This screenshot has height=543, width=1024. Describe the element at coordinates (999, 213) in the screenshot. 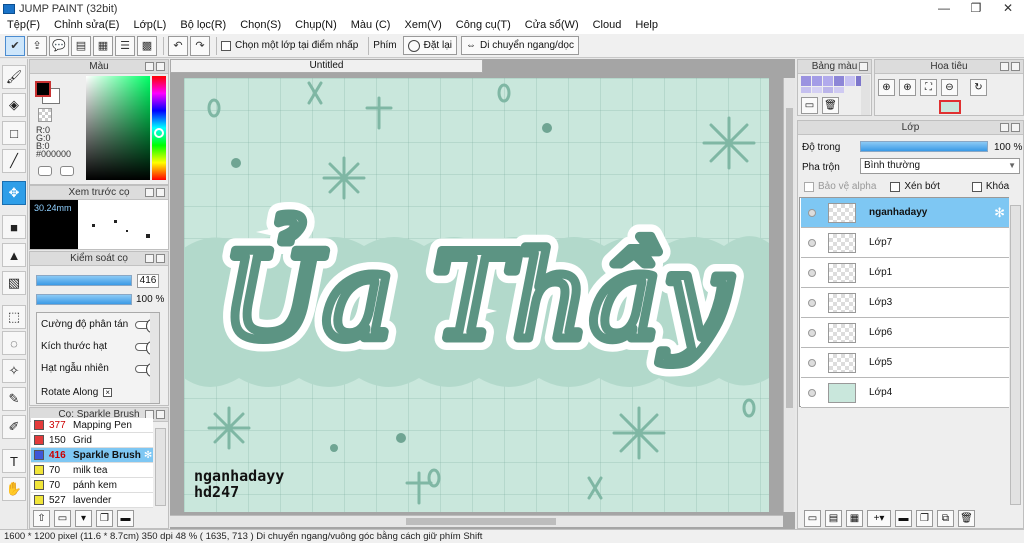

I see `gear-icon: ✻` at that location.